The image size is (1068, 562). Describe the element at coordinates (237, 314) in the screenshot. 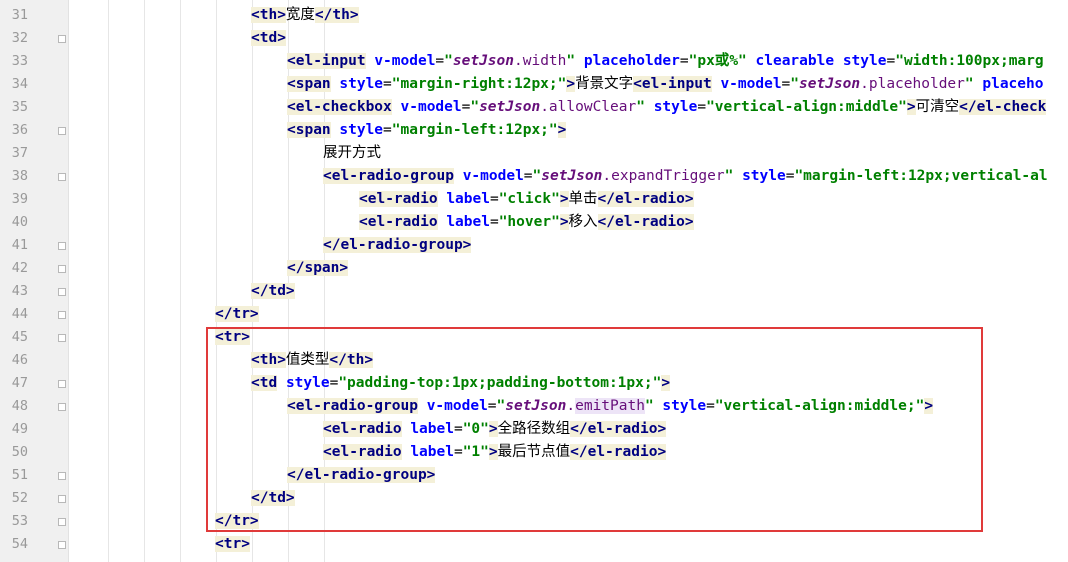

I see `tag: </tr>` at that location.